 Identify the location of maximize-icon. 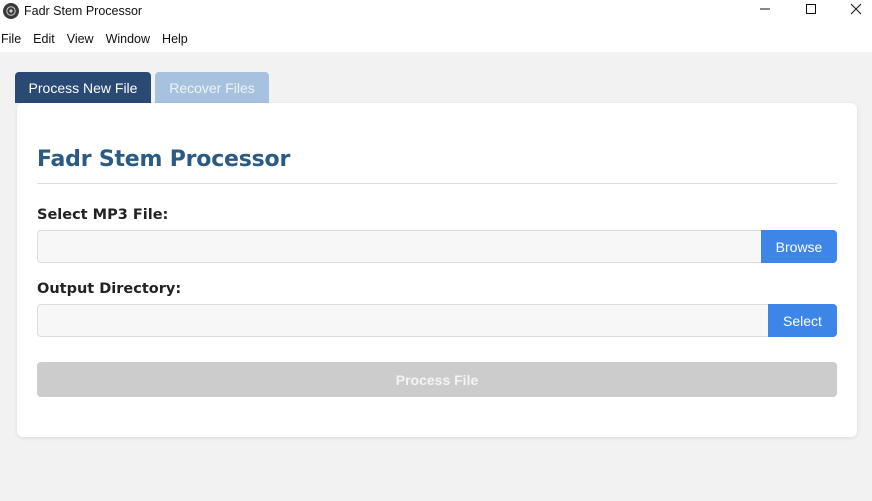
(811, 11).